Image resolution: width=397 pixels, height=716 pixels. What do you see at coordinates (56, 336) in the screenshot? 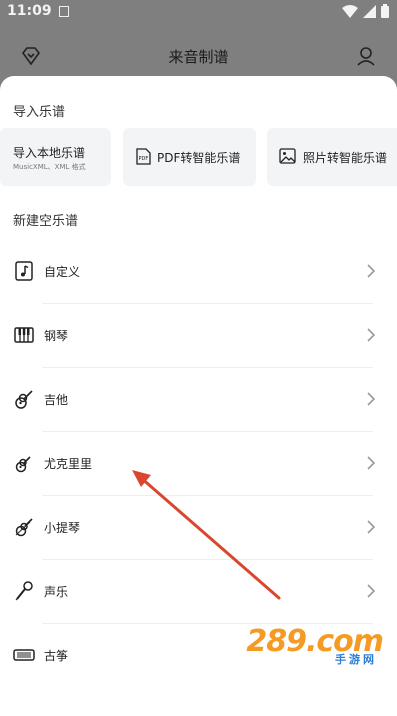
I see `list-item-label: 钢琴` at bounding box center [56, 336].